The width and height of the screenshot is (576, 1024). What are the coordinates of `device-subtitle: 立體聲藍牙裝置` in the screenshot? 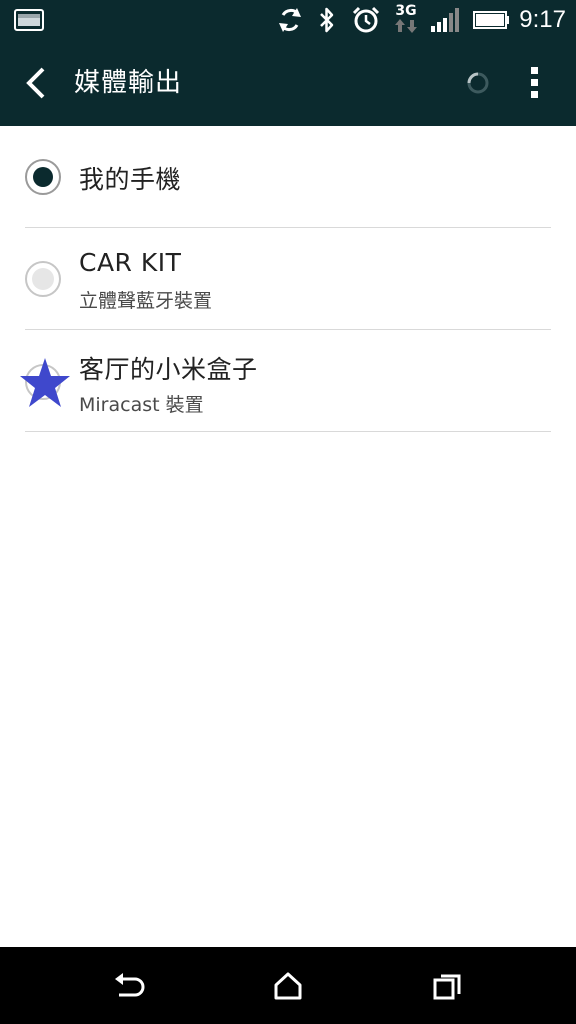 It's located at (146, 301).